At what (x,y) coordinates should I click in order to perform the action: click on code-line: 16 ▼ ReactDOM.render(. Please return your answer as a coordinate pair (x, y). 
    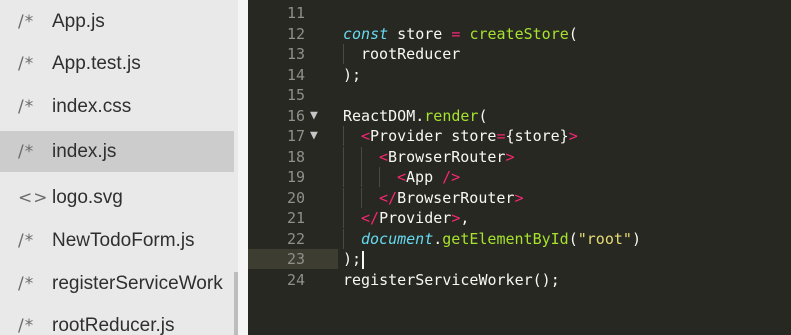
    Looking at the image, I should click on (519, 116).